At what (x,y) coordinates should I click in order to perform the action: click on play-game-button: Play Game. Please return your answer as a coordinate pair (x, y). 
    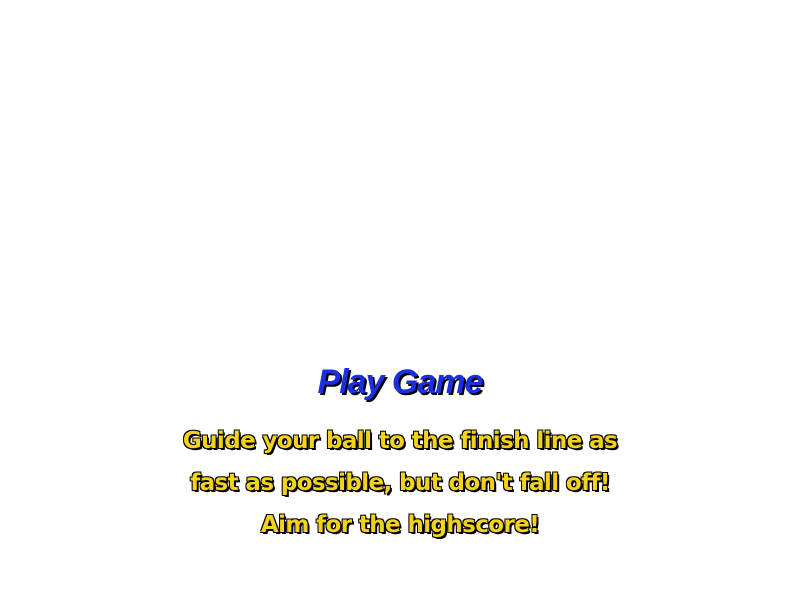
    Looking at the image, I should click on (400, 382).